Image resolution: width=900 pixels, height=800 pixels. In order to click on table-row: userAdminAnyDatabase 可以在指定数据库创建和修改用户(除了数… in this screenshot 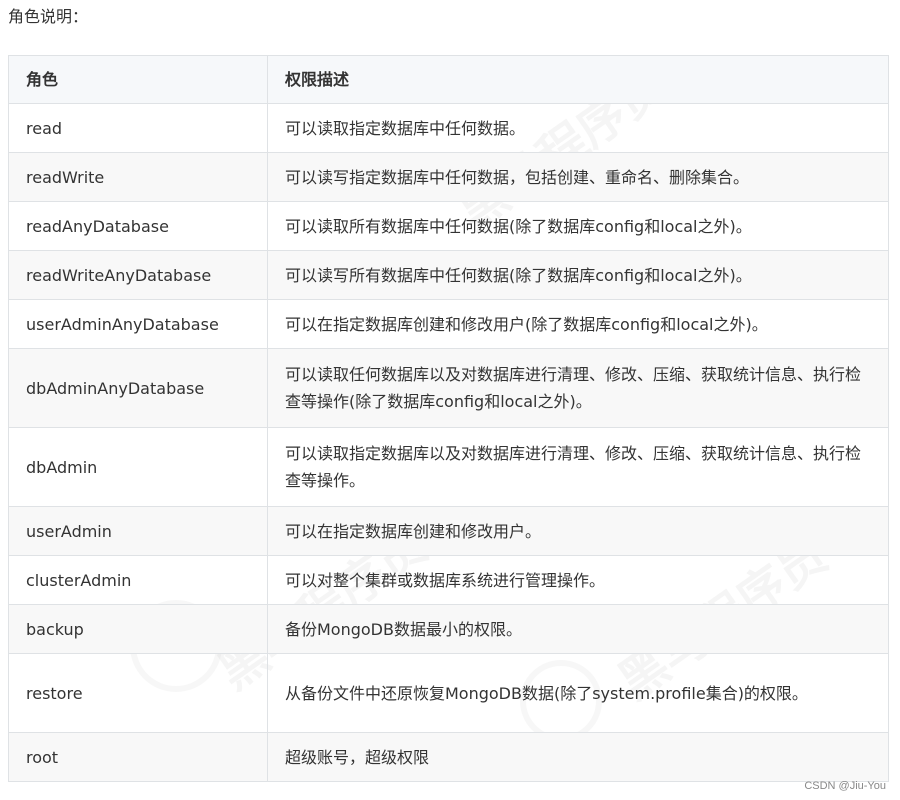, I will do `click(448, 324)`.